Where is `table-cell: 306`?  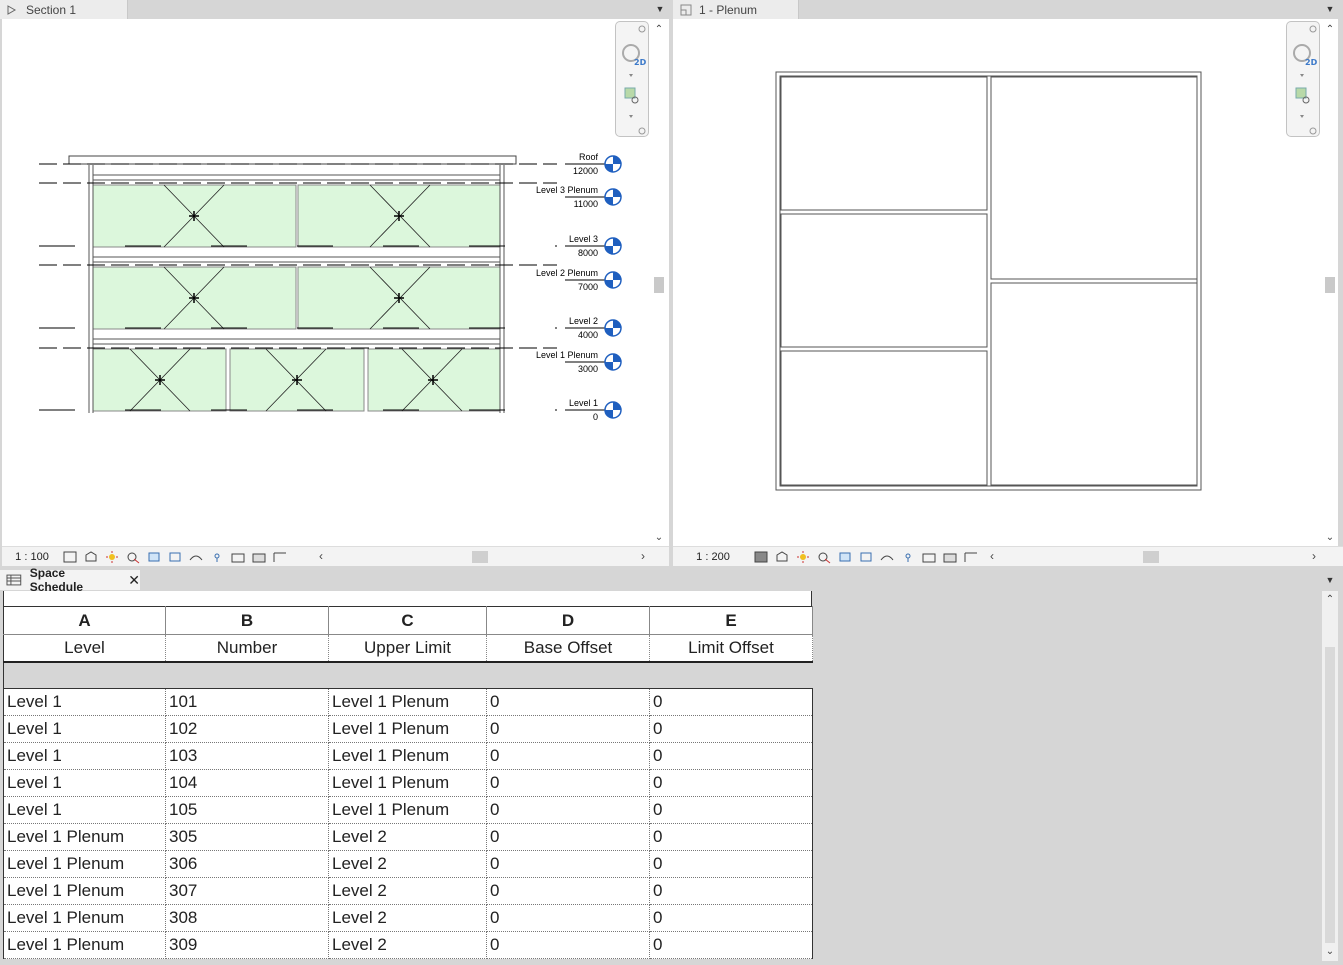
table-cell: 306 is located at coordinates (247, 864).